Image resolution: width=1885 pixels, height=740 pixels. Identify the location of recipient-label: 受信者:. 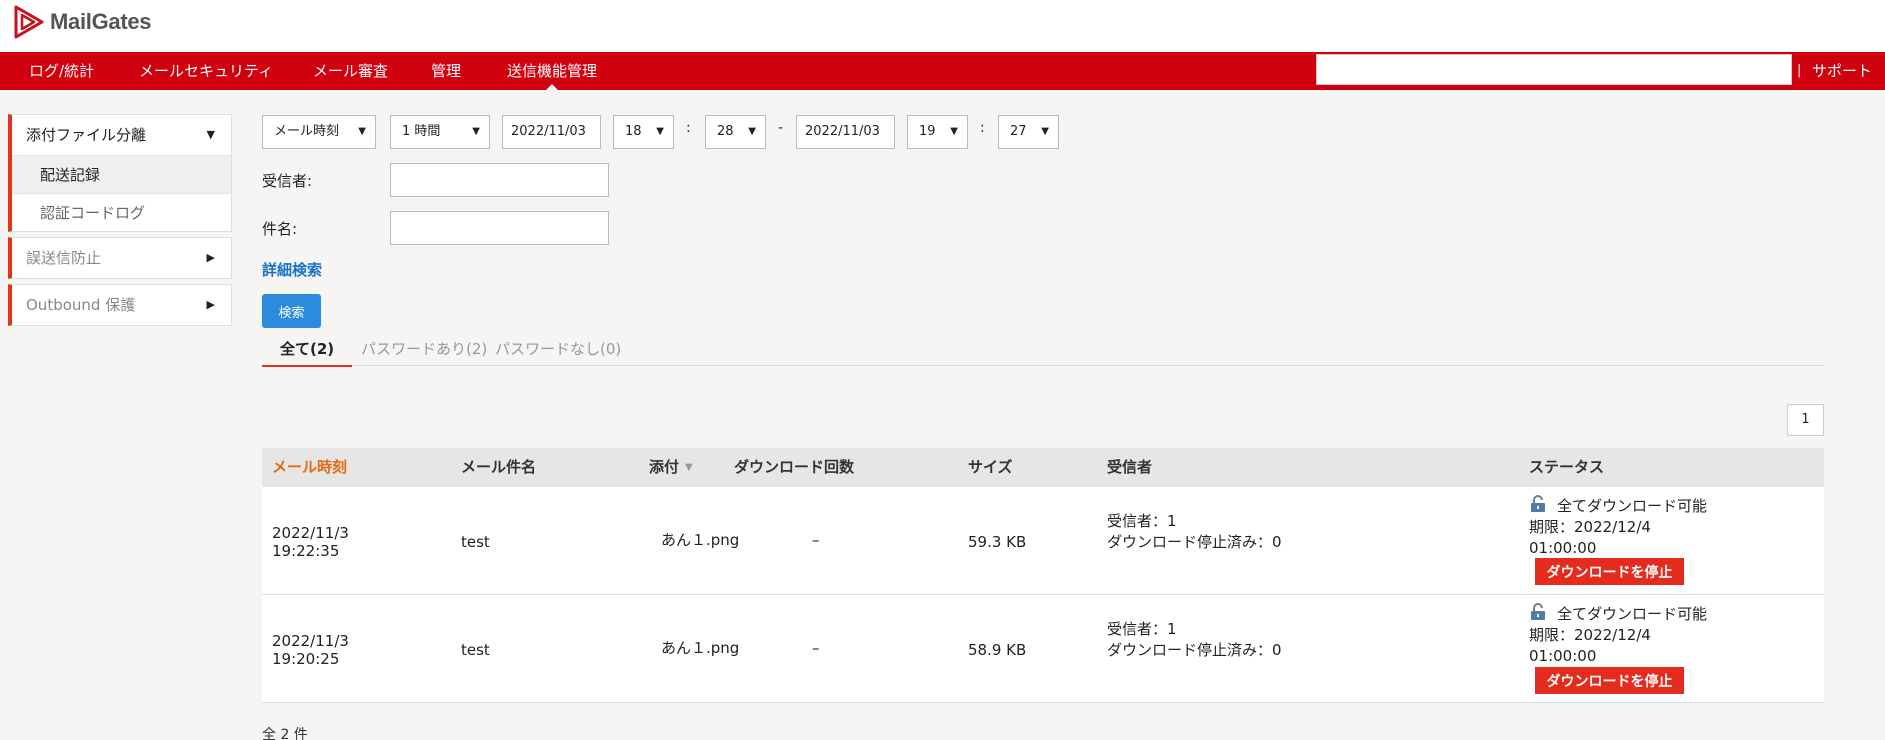
(287, 181).